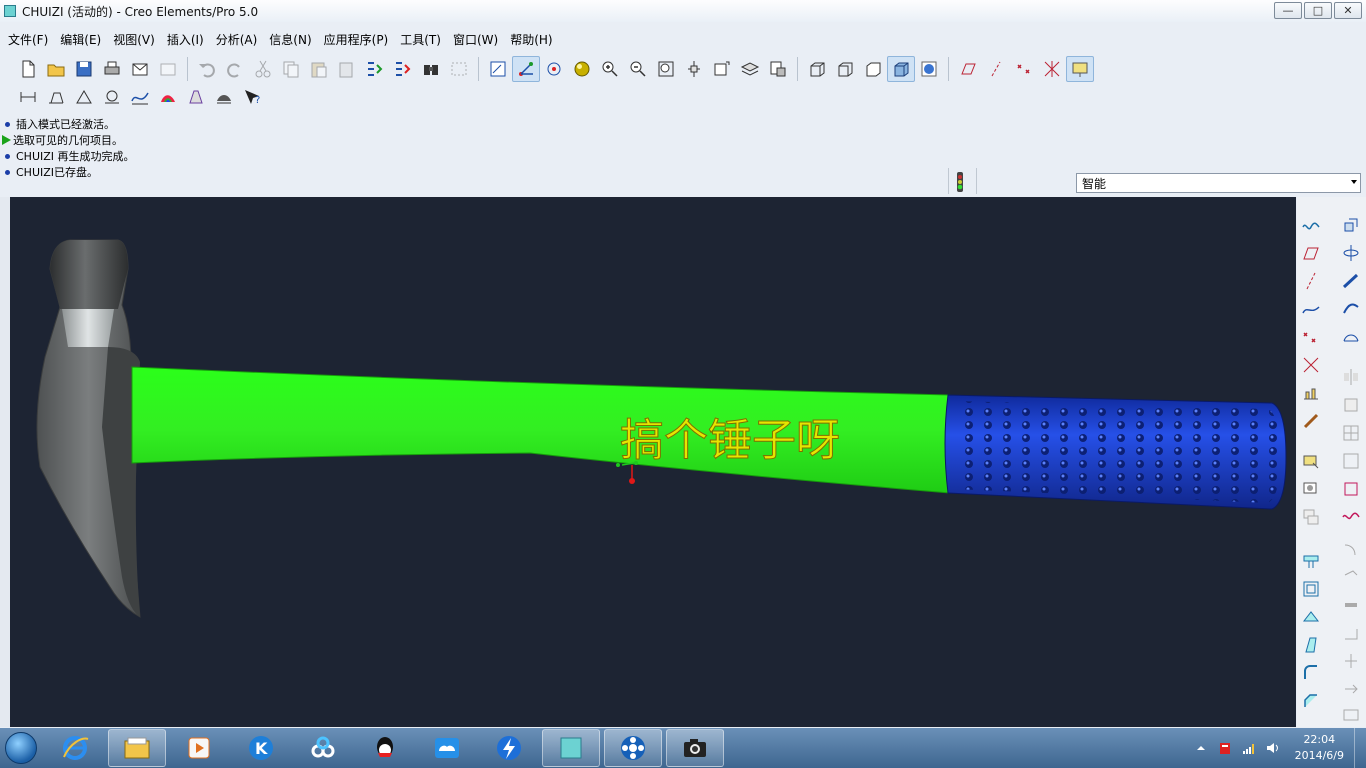 This screenshot has width=1366, height=768. I want to click on chain-link-icon, so click(1311, 421).